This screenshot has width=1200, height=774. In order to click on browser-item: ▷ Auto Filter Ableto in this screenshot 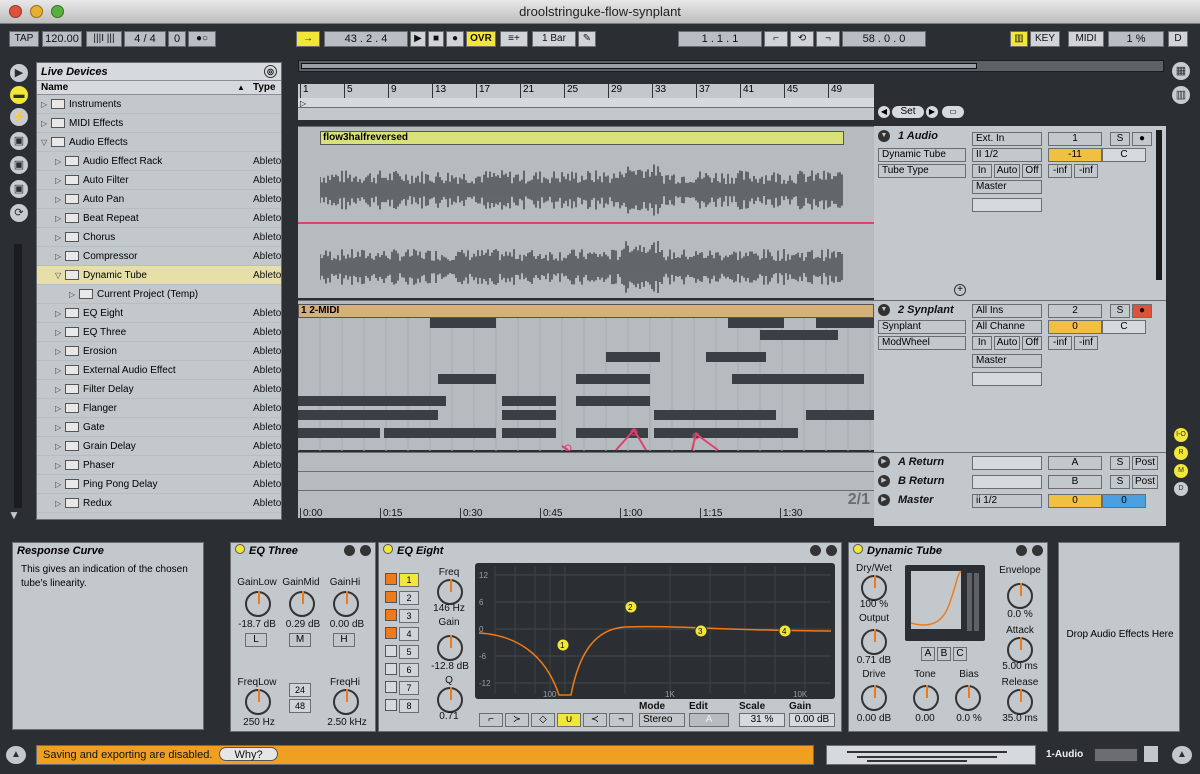, I will do `click(159, 180)`.